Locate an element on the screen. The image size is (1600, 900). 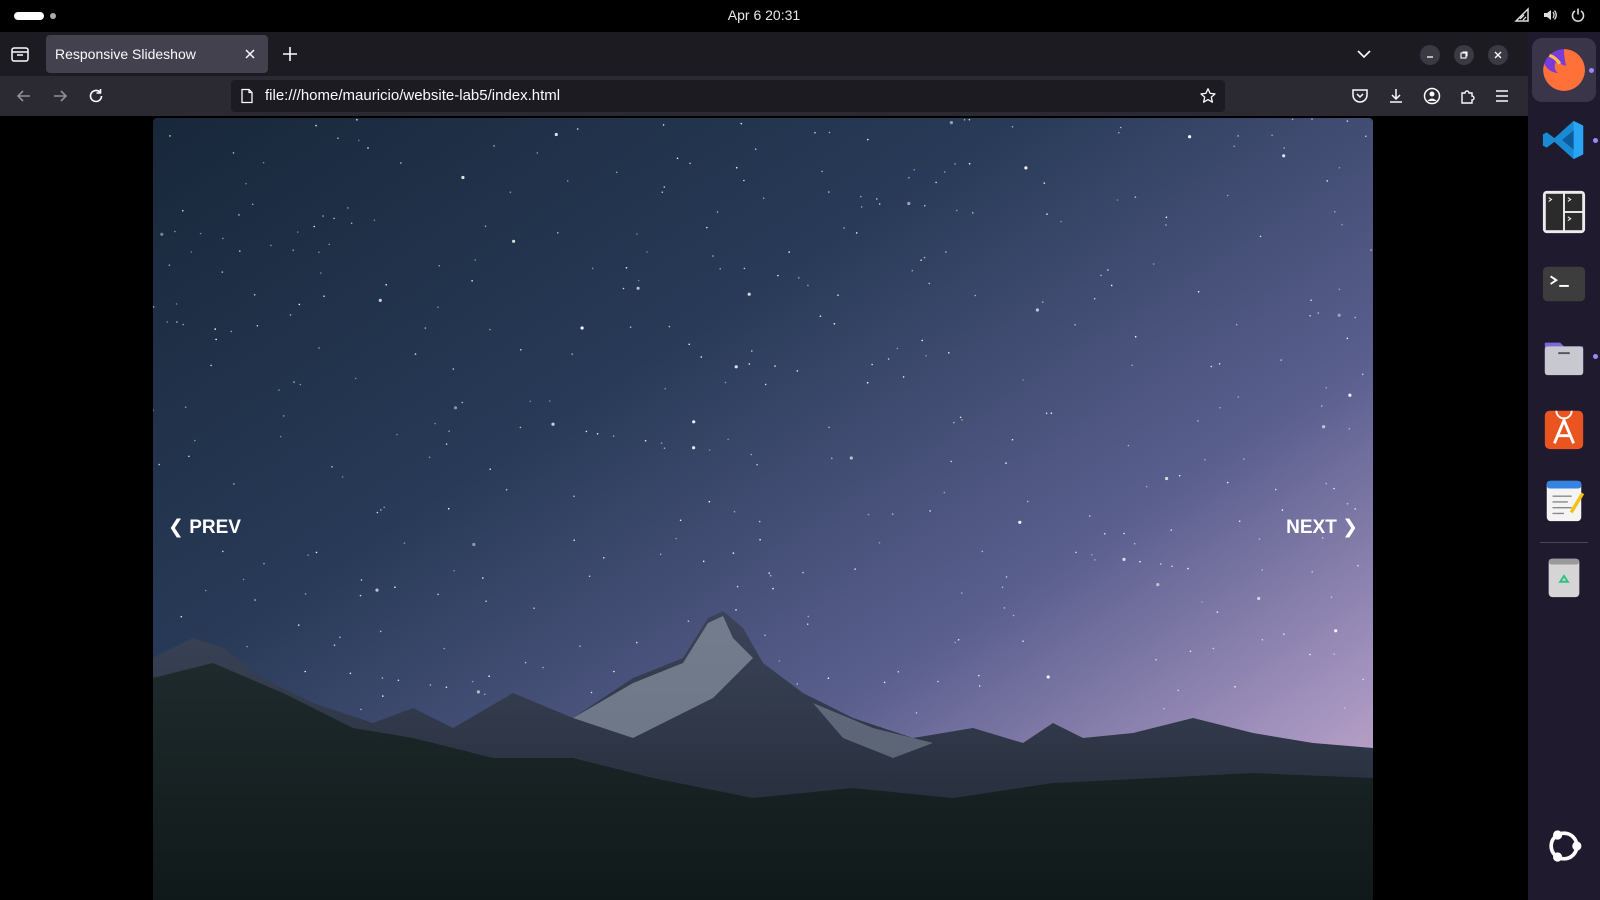
downloads-button is located at coordinates (1396, 96).